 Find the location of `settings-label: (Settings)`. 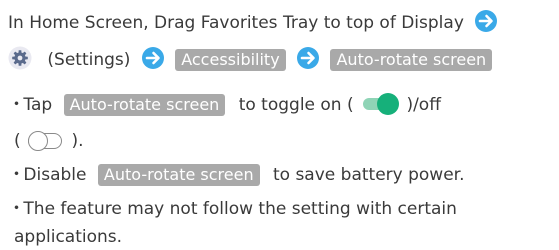

settings-label: (Settings) is located at coordinates (89, 60).